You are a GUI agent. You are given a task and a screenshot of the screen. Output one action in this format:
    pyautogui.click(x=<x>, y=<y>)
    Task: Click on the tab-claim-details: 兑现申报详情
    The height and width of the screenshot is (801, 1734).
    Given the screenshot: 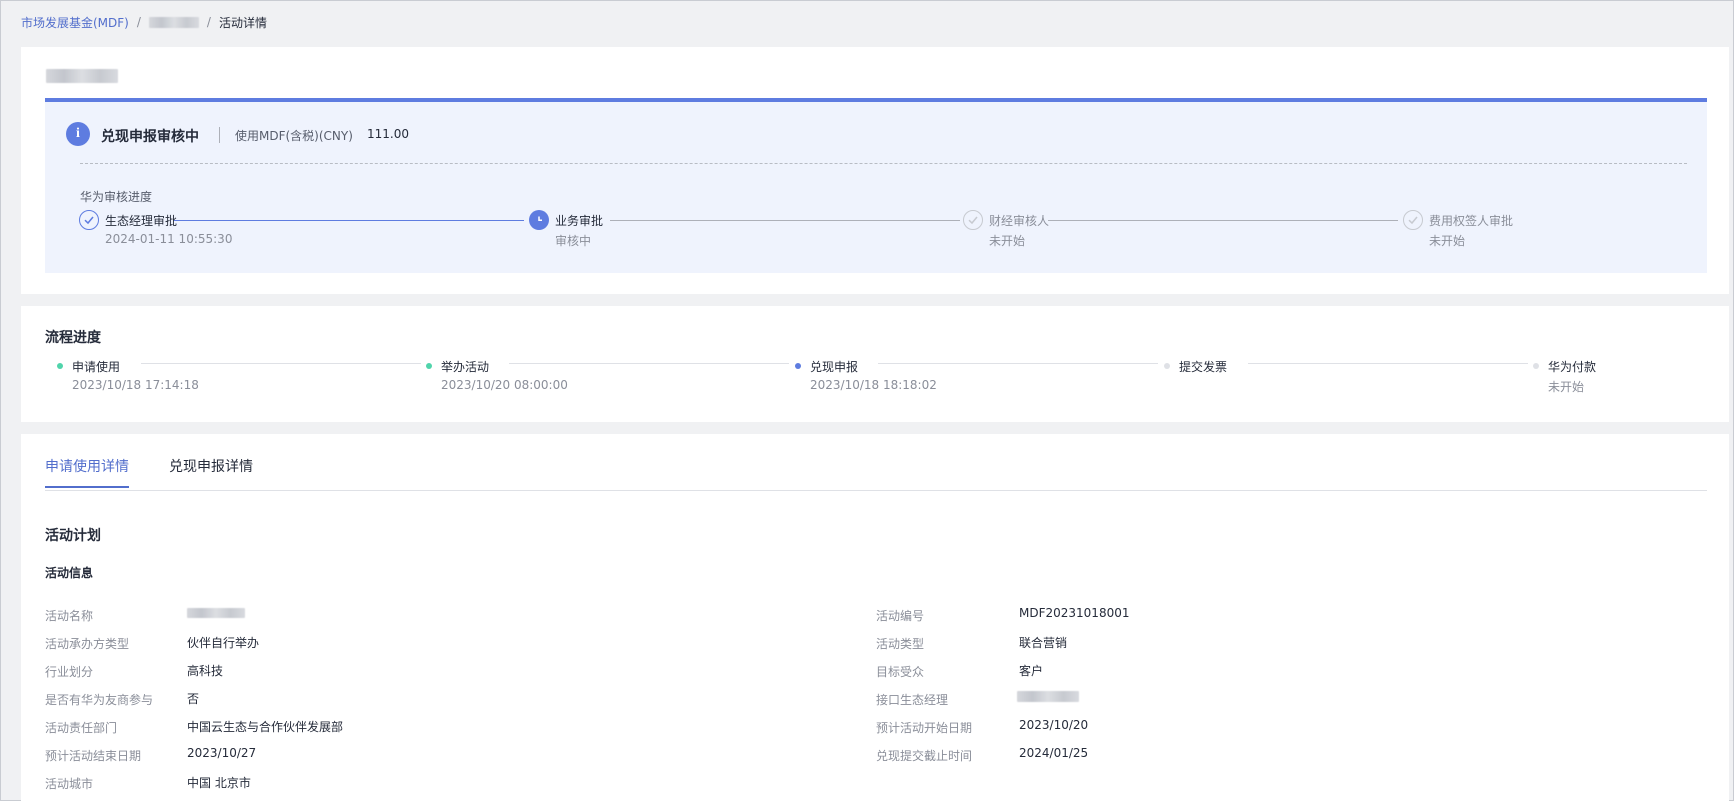 What is the action you would take?
    pyautogui.click(x=211, y=471)
    